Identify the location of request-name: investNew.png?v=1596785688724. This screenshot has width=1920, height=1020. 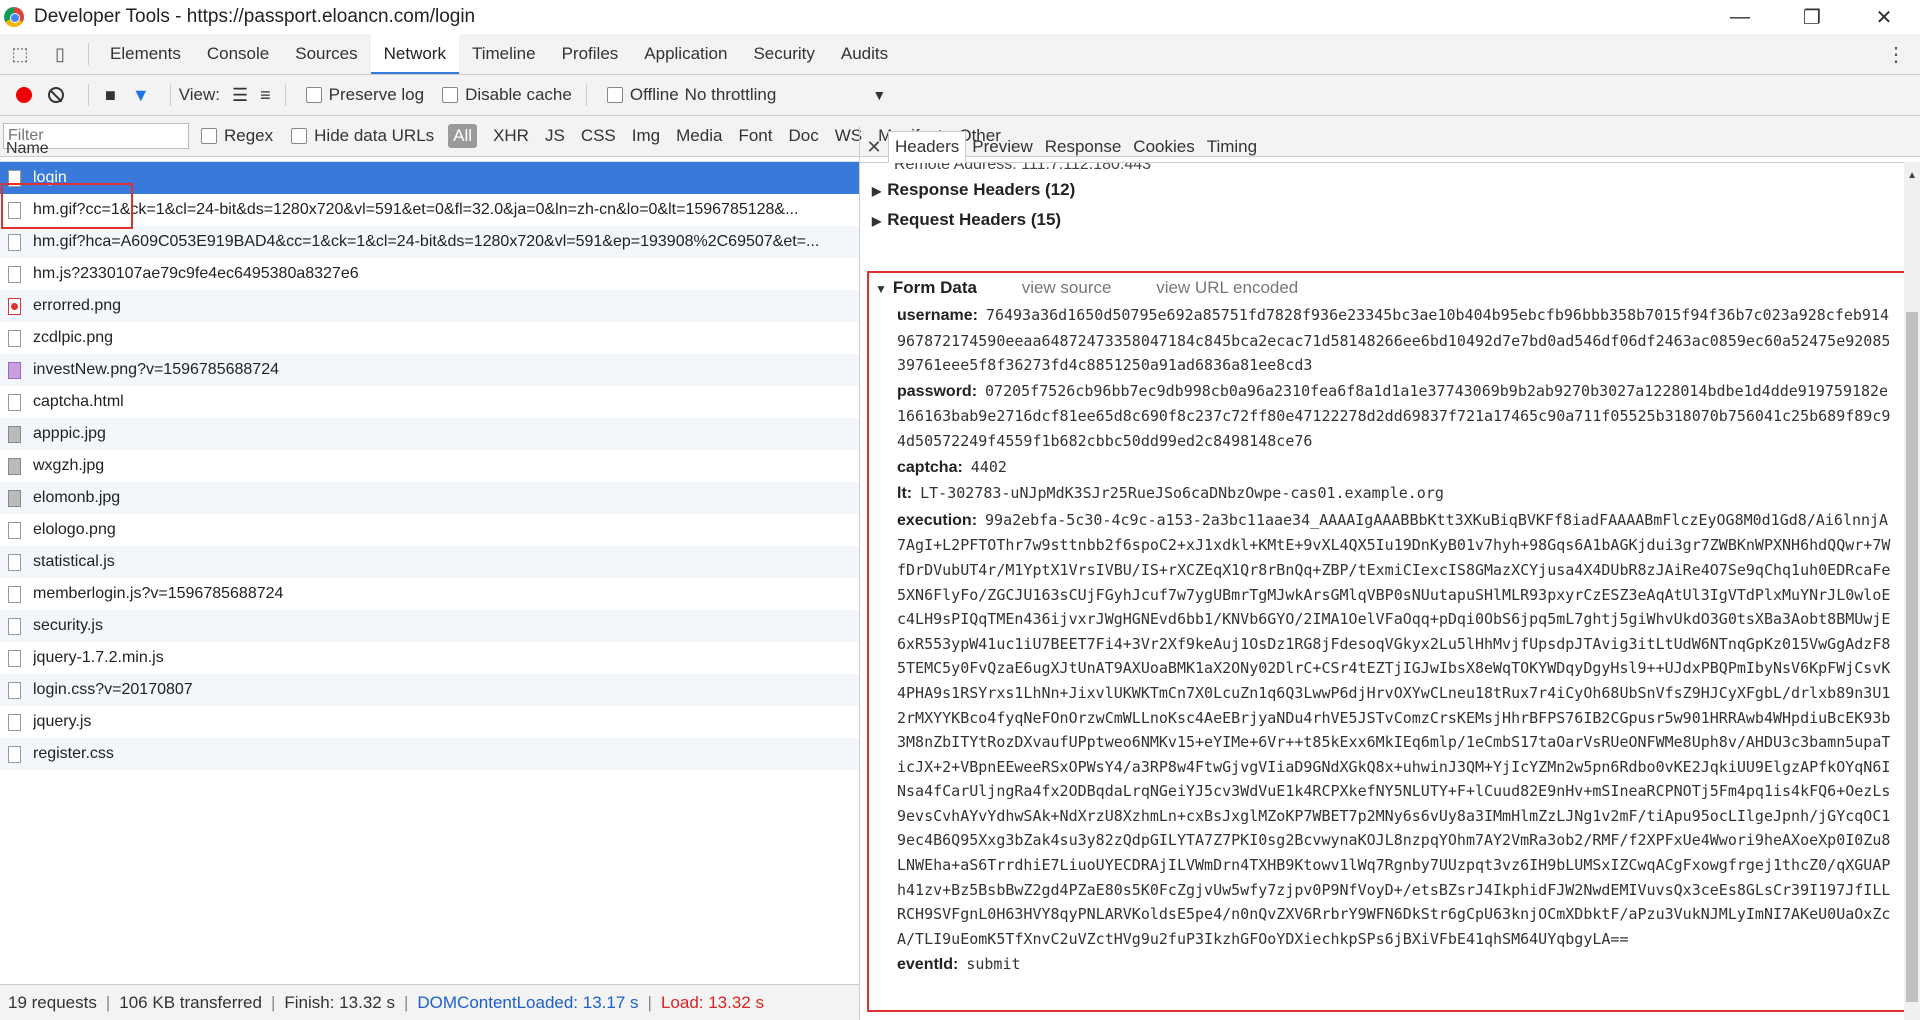
(156, 369).